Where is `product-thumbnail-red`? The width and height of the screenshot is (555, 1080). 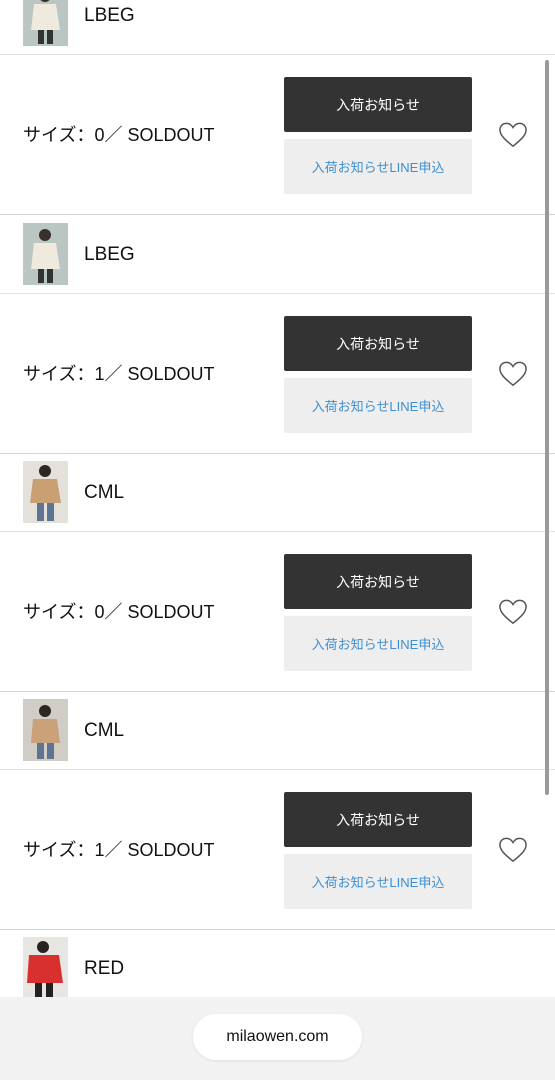 product-thumbnail-red is located at coordinates (45, 968).